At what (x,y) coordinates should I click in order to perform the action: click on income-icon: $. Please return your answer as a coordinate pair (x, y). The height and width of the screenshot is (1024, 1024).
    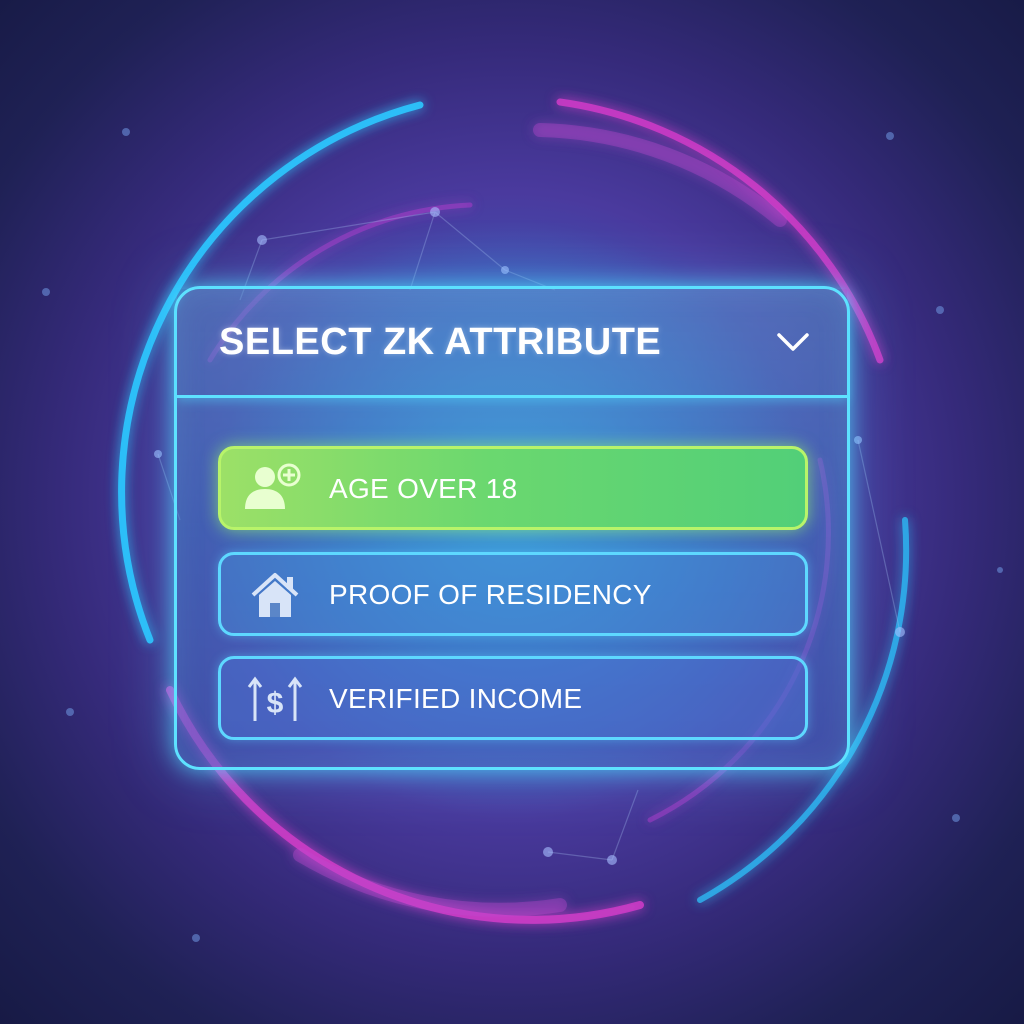
    Looking at the image, I should click on (275, 698).